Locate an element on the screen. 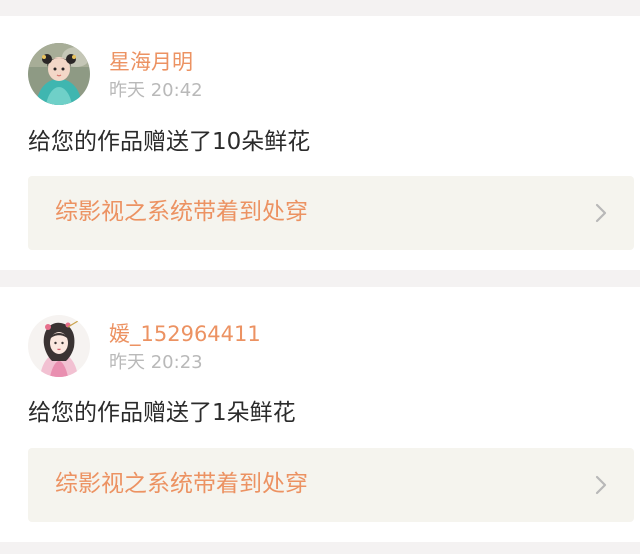  gift-message: 给您的作品赠送了1朵鲜花 is located at coordinates (162, 413).